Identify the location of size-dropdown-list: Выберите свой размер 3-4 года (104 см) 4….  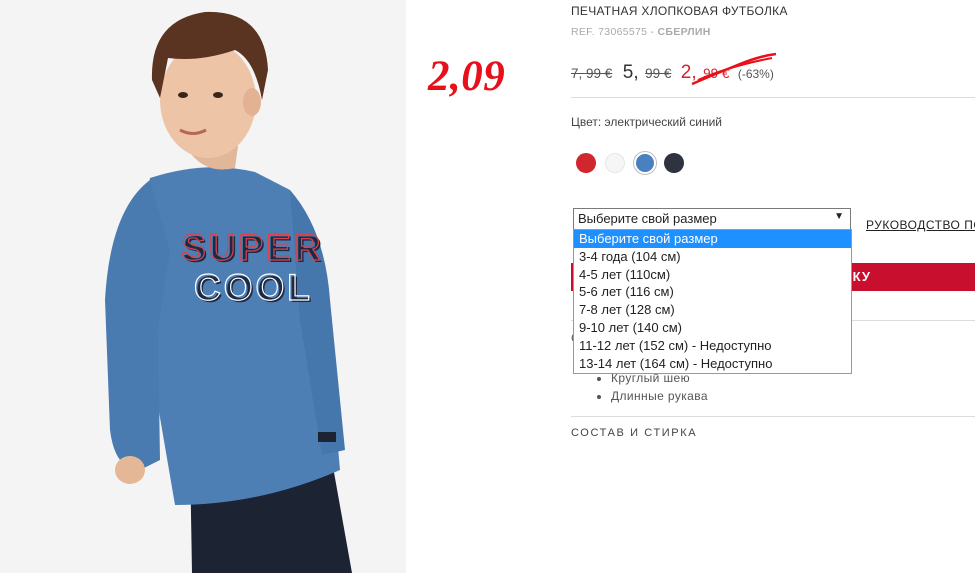
(712, 301).